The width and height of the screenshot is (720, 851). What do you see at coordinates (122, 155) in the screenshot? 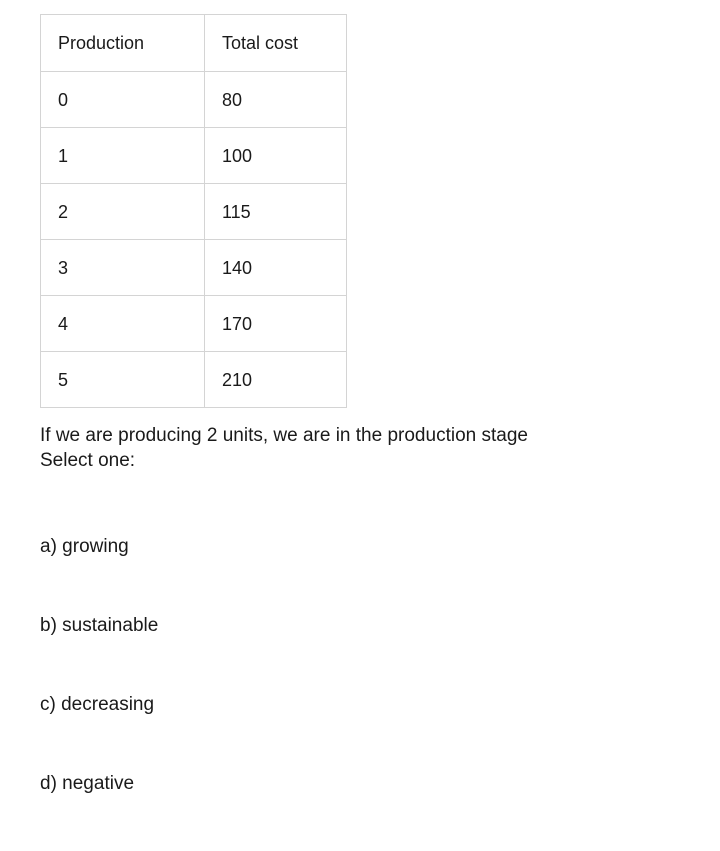
I see `cell-production: 1` at bounding box center [122, 155].